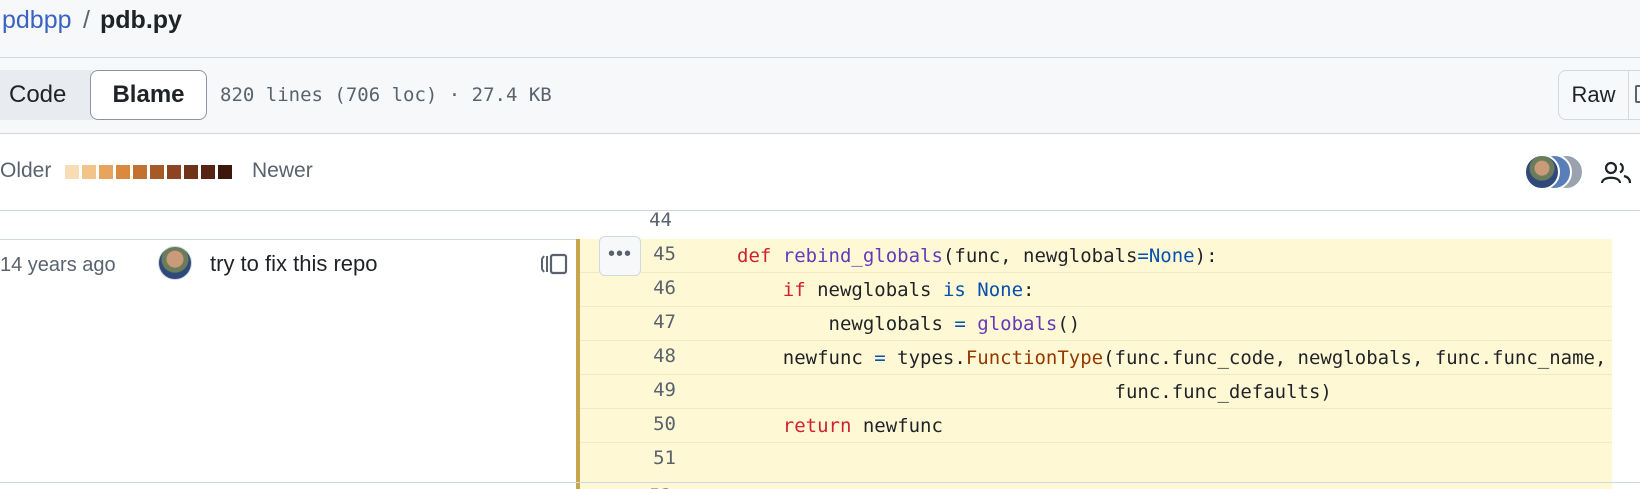 This screenshot has width=1640, height=489. What do you see at coordinates (294, 264) in the screenshot?
I see `commit-message-link: try to fix this repo` at bounding box center [294, 264].